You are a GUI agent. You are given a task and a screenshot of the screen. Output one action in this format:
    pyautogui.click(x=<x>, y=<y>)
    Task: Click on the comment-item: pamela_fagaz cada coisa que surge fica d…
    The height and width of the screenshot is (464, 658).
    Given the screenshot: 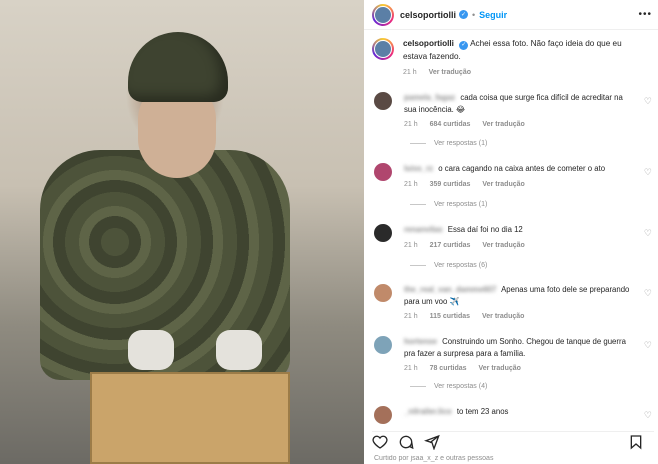 What is the action you would take?
    pyautogui.click(x=514, y=111)
    